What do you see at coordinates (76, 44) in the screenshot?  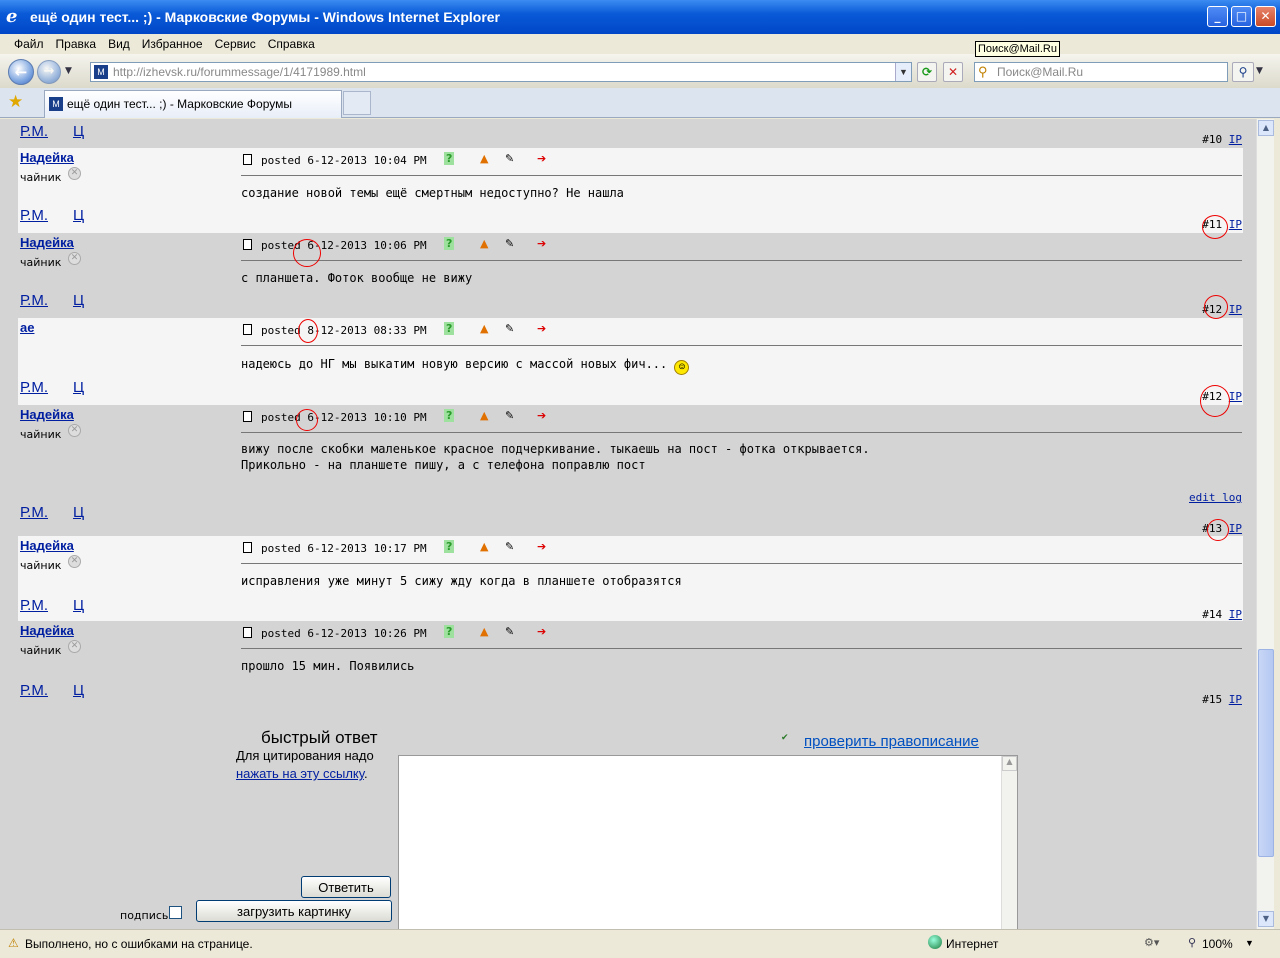 I see `menu-edit: Правка` at bounding box center [76, 44].